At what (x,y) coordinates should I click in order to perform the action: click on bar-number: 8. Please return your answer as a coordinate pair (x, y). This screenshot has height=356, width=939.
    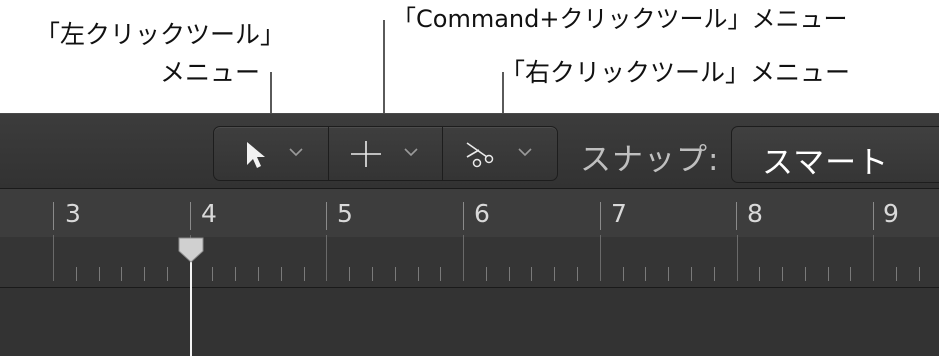
    Looking at the image, I should click on (755, 213).